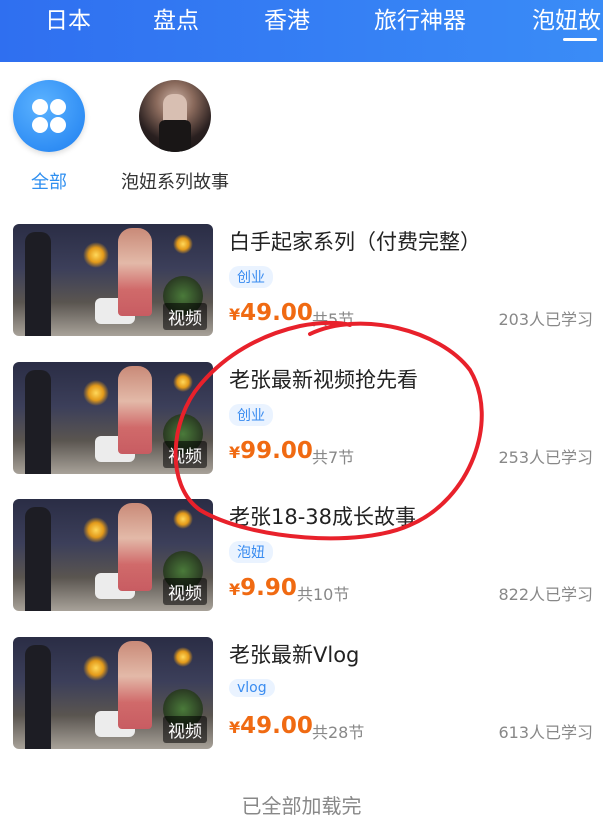  Describe the element at coordinates (338, 732) in the screenshot. I see `lesson-count: 共28节` at that location.